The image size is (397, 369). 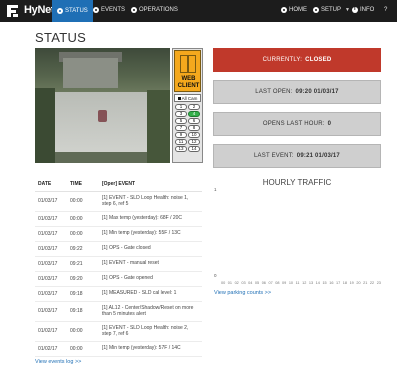 I want to click on nav-tab-operations: OPERATIONS, so click(x=154, y=10).